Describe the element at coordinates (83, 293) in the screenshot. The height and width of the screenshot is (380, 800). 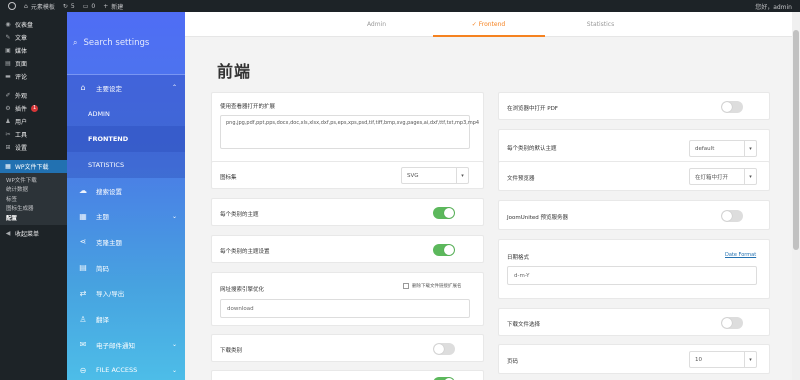
I see `import-export-icon: ⇄` at that location.